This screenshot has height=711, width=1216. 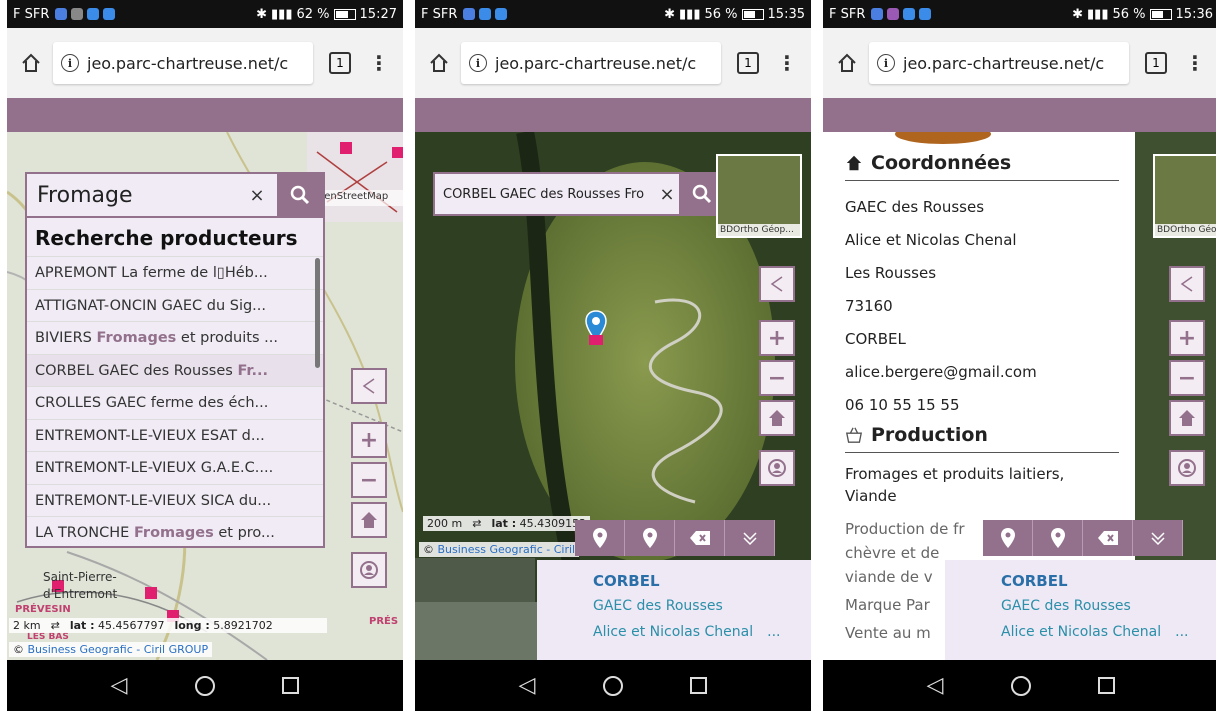 I want to click on search-input: CORBEL GAEC des Rousses Fro, so click(x=545, y=194).